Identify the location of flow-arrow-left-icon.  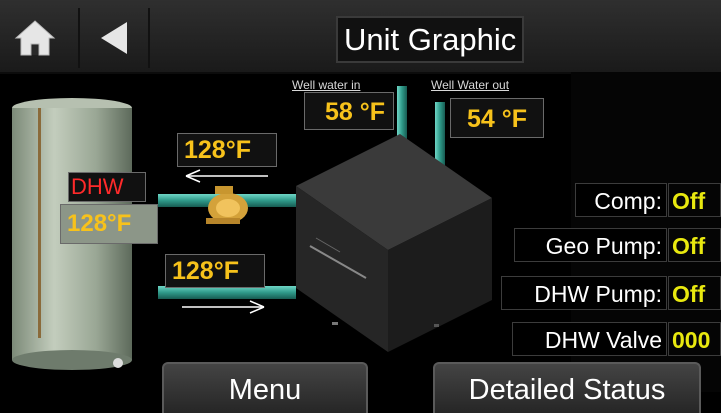
(226, 176).